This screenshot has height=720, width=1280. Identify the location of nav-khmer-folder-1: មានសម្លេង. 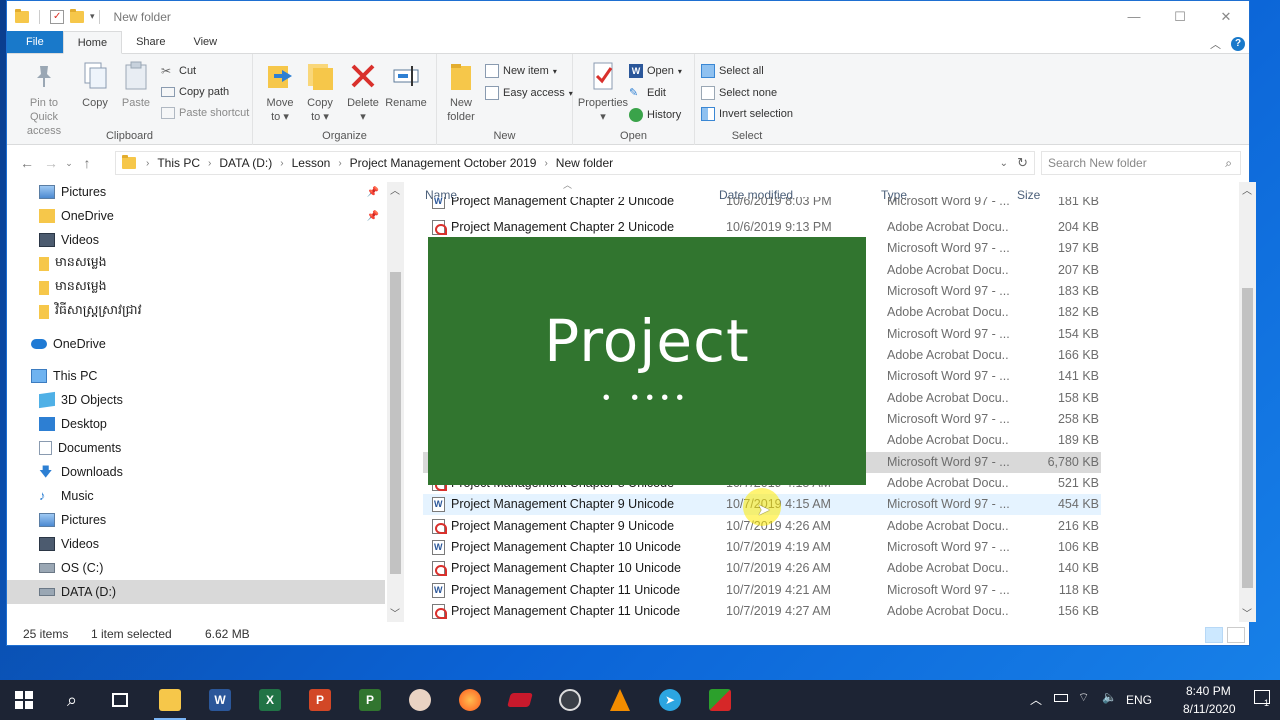
(196, 264).